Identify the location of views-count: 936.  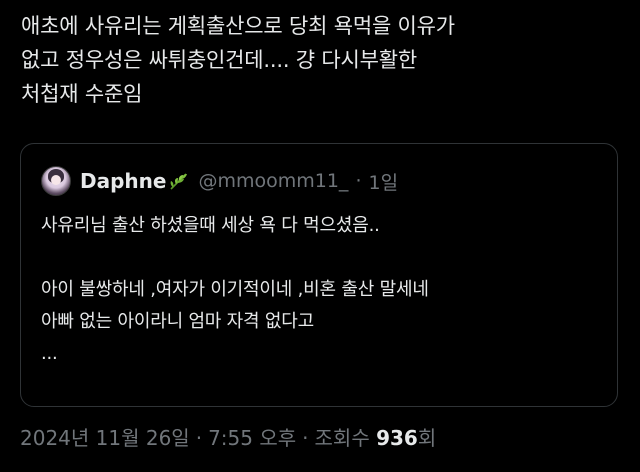
(397, 438).